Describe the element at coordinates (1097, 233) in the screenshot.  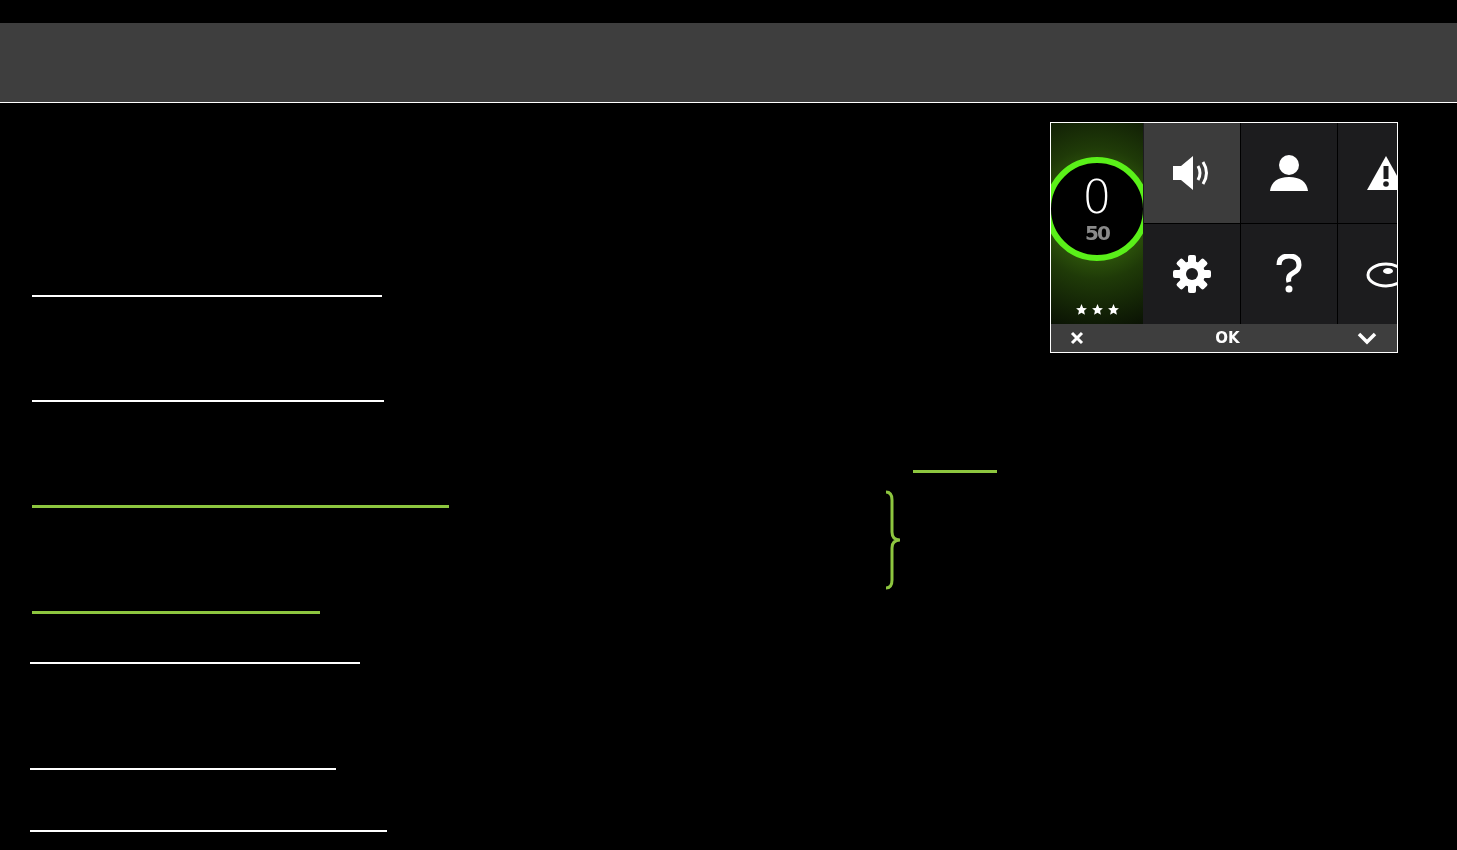
I see `target-value: 50` at that location.